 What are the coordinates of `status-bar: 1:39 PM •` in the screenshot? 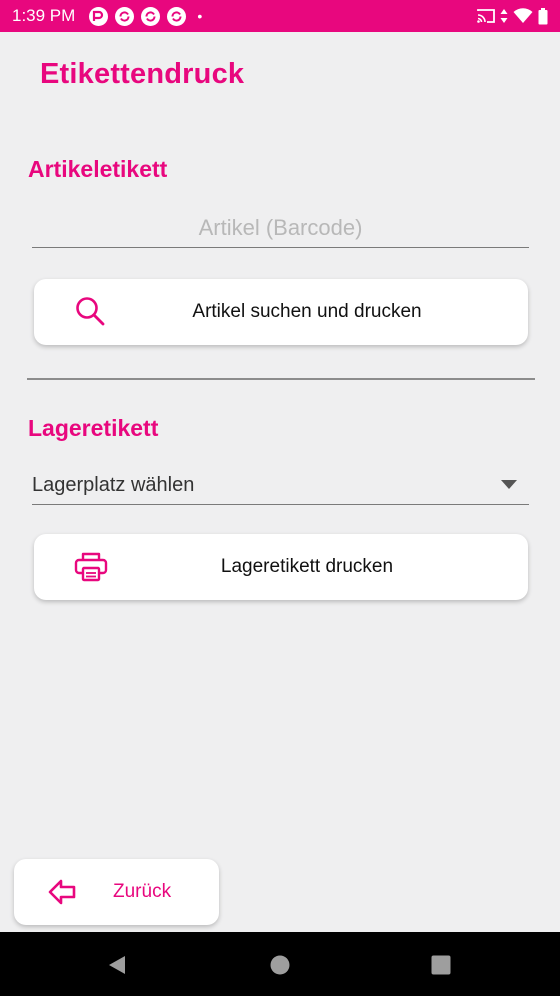 It's located at (280, 16).